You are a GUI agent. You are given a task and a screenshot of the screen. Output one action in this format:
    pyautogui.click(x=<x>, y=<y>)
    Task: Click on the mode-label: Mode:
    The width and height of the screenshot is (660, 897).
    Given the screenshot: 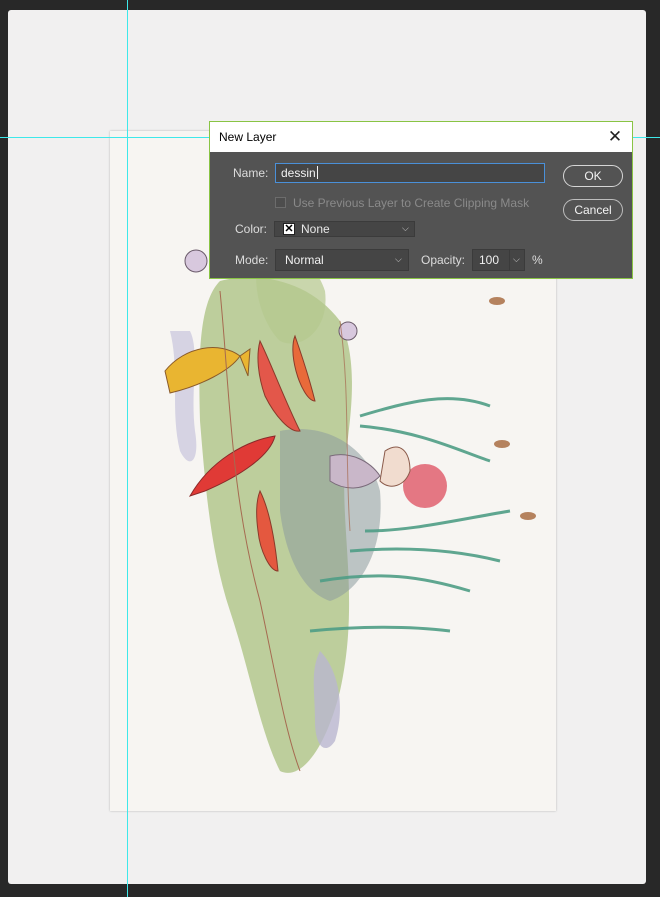 What is the action you would take?
    pyautogui.click(x=252, y=260)
    